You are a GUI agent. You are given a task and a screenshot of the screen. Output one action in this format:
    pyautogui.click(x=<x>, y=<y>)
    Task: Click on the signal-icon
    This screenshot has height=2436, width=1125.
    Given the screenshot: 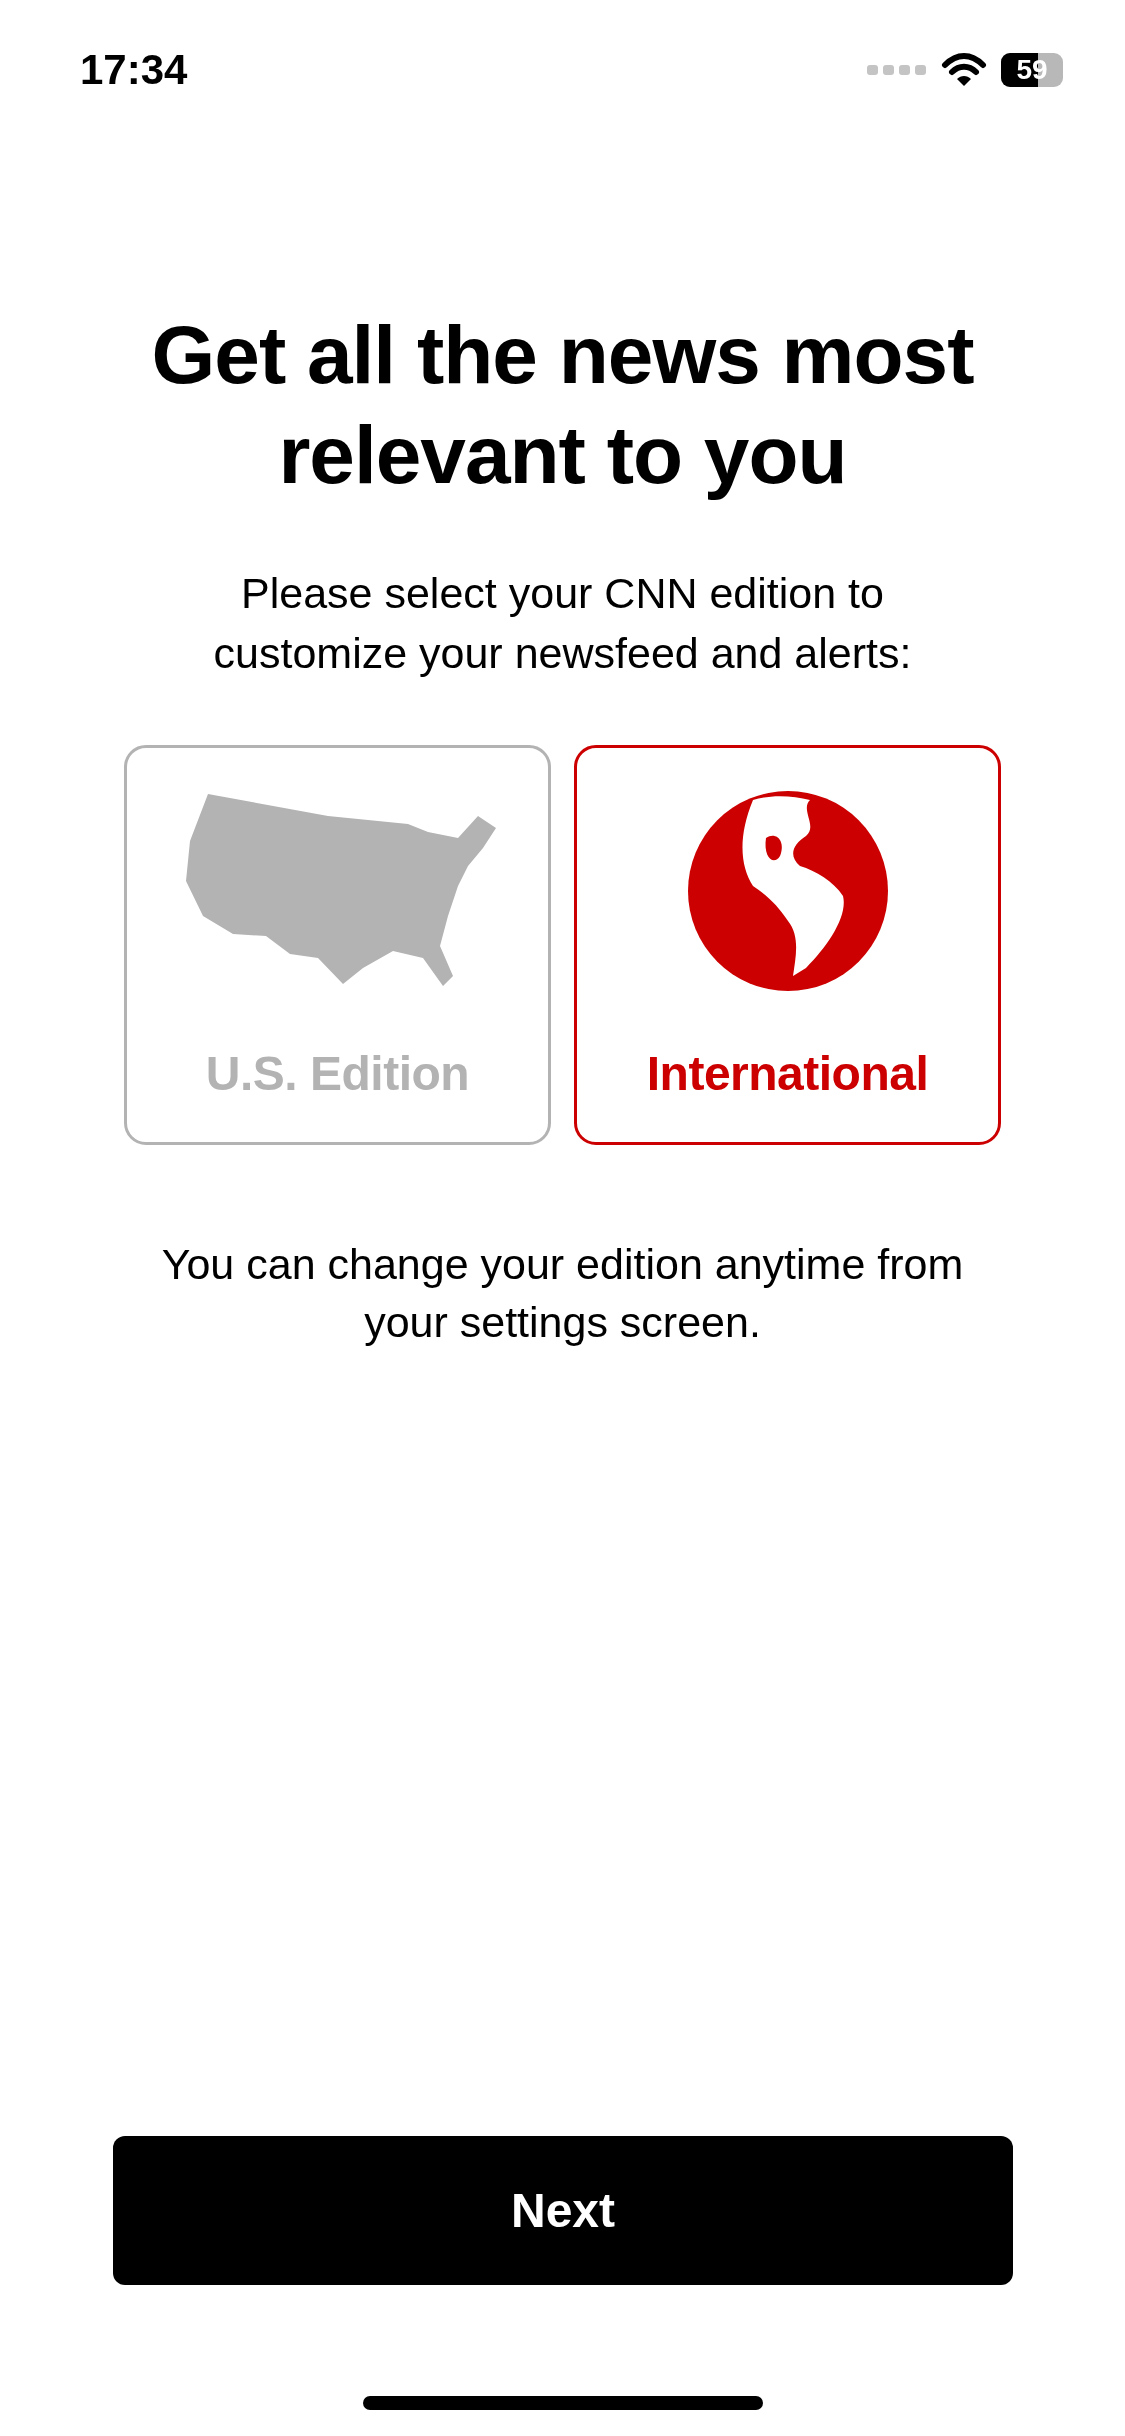 What is the action you would take?
    pyautogui.click(x=897, y=70)
    